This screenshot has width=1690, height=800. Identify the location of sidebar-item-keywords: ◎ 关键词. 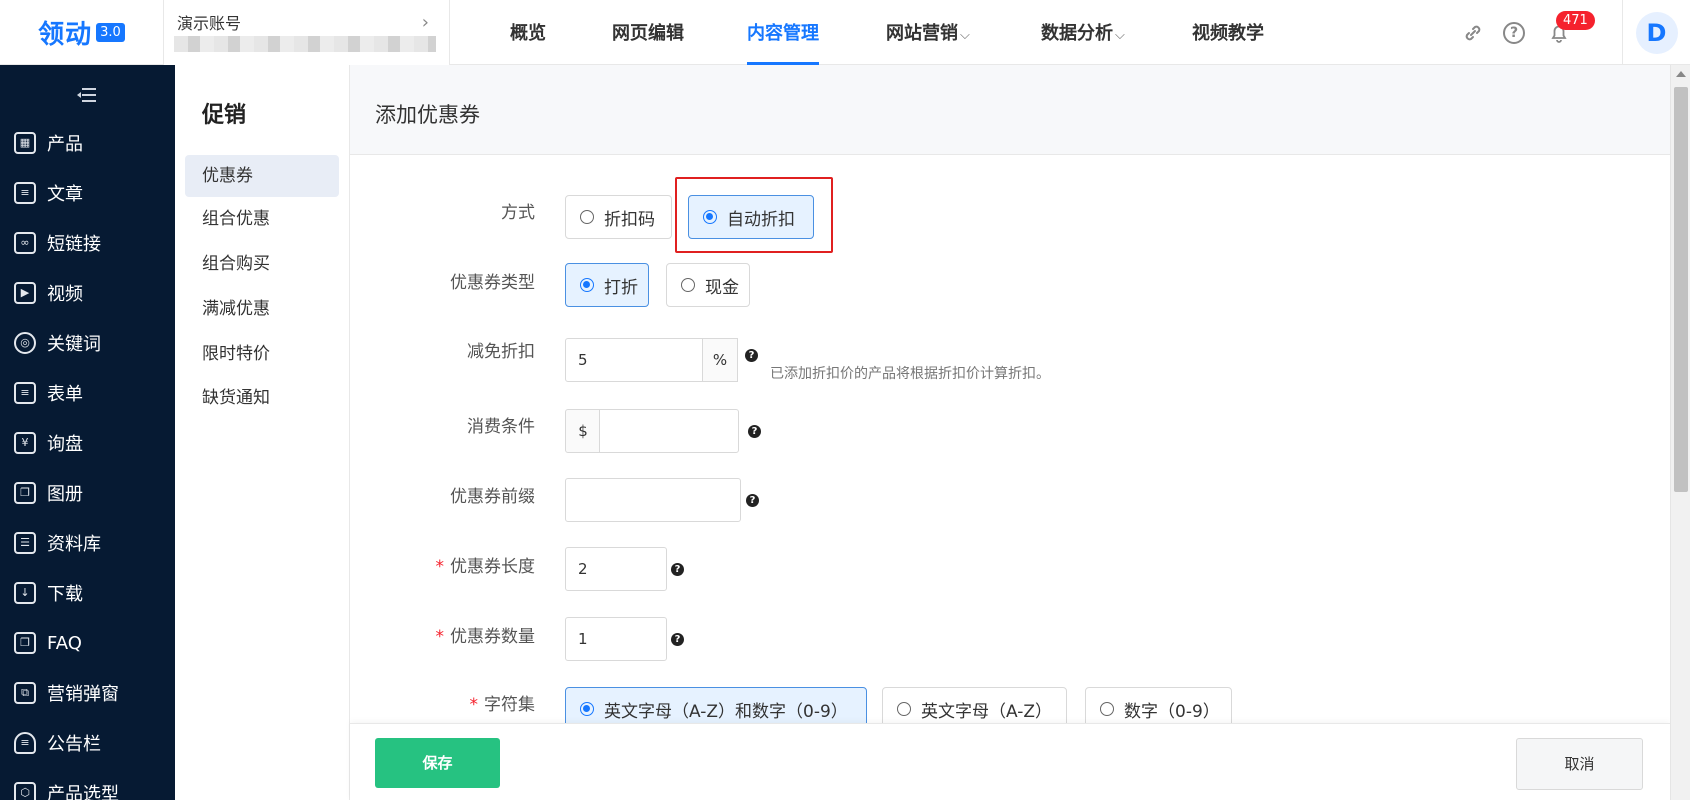
(87, 343).